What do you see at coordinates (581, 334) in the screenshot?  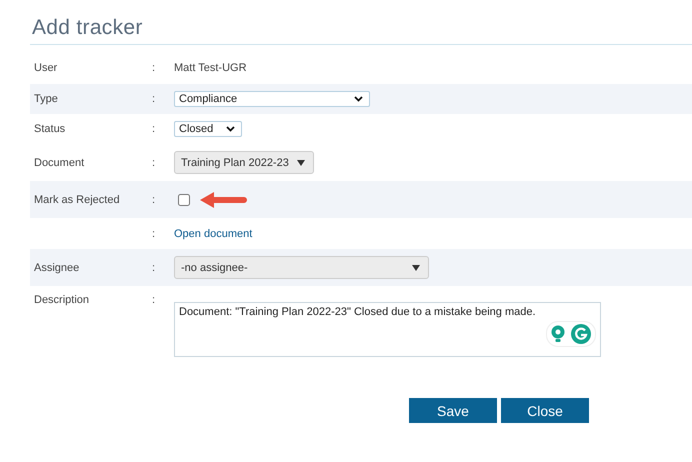 I see `g-logo-icon` at bounding box center [581, 334].